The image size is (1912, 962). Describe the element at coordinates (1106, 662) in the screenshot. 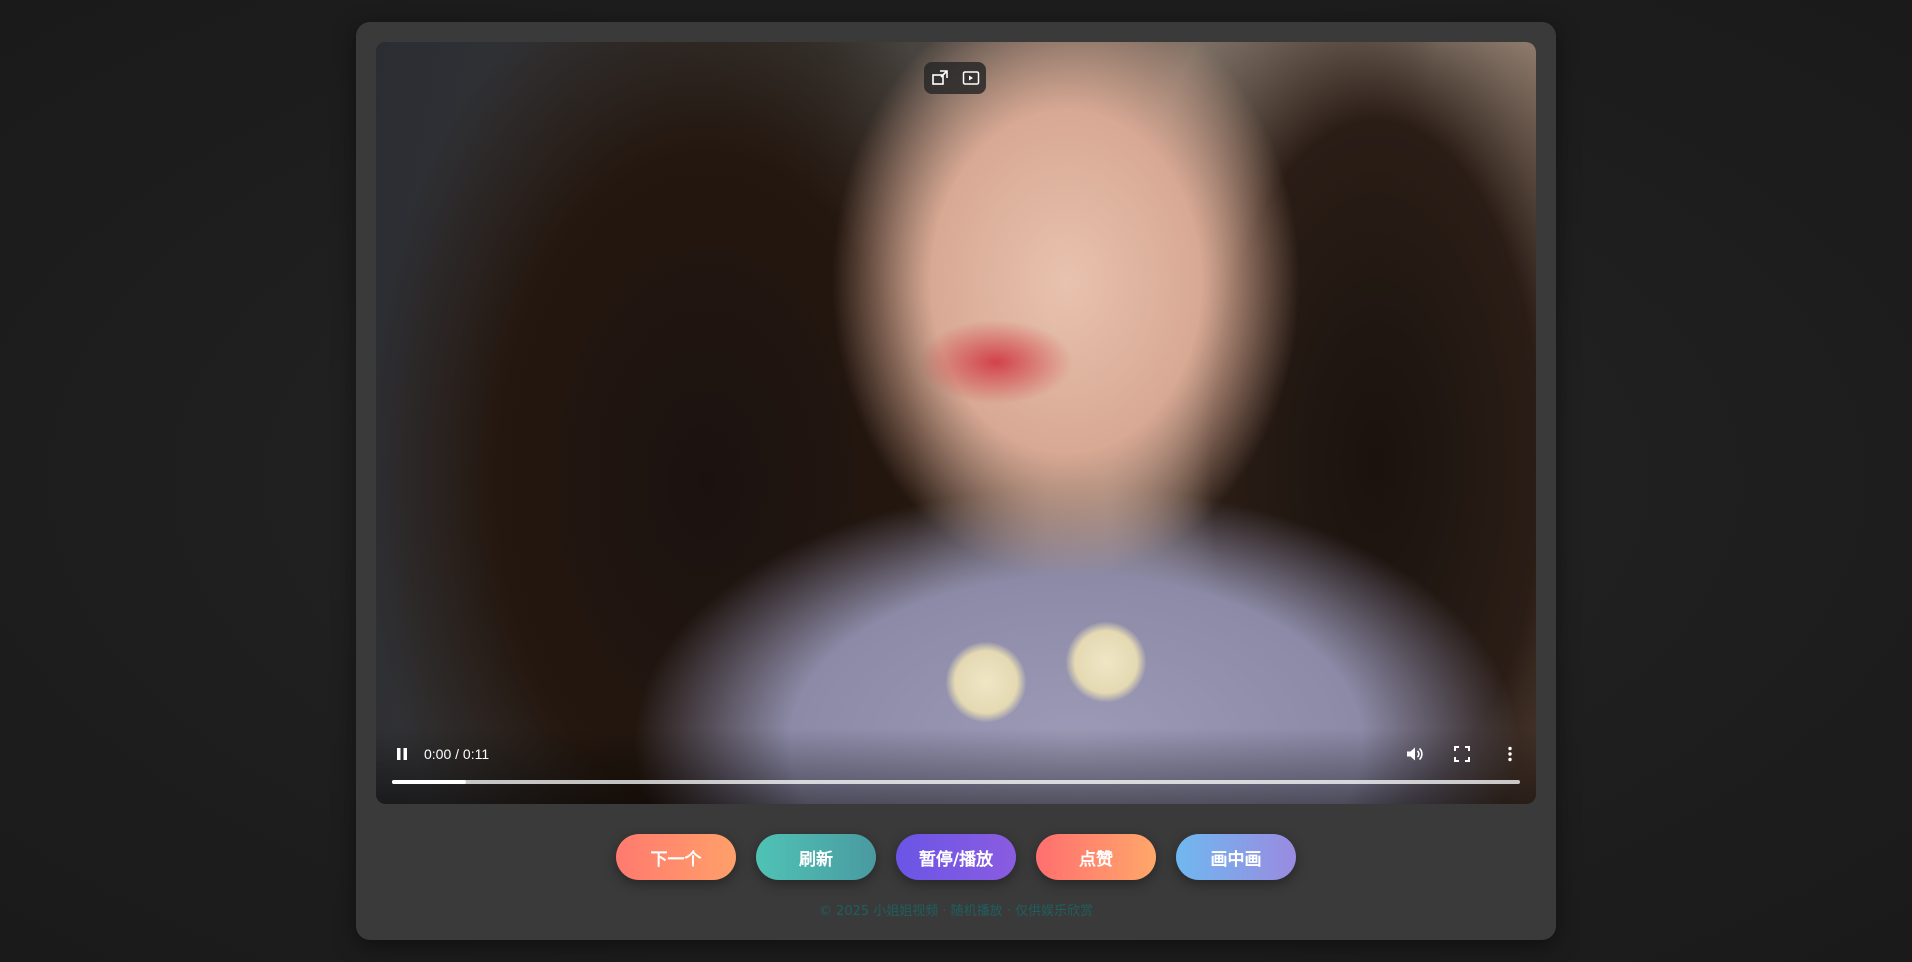

I see `flower-brooch-right` at that location.